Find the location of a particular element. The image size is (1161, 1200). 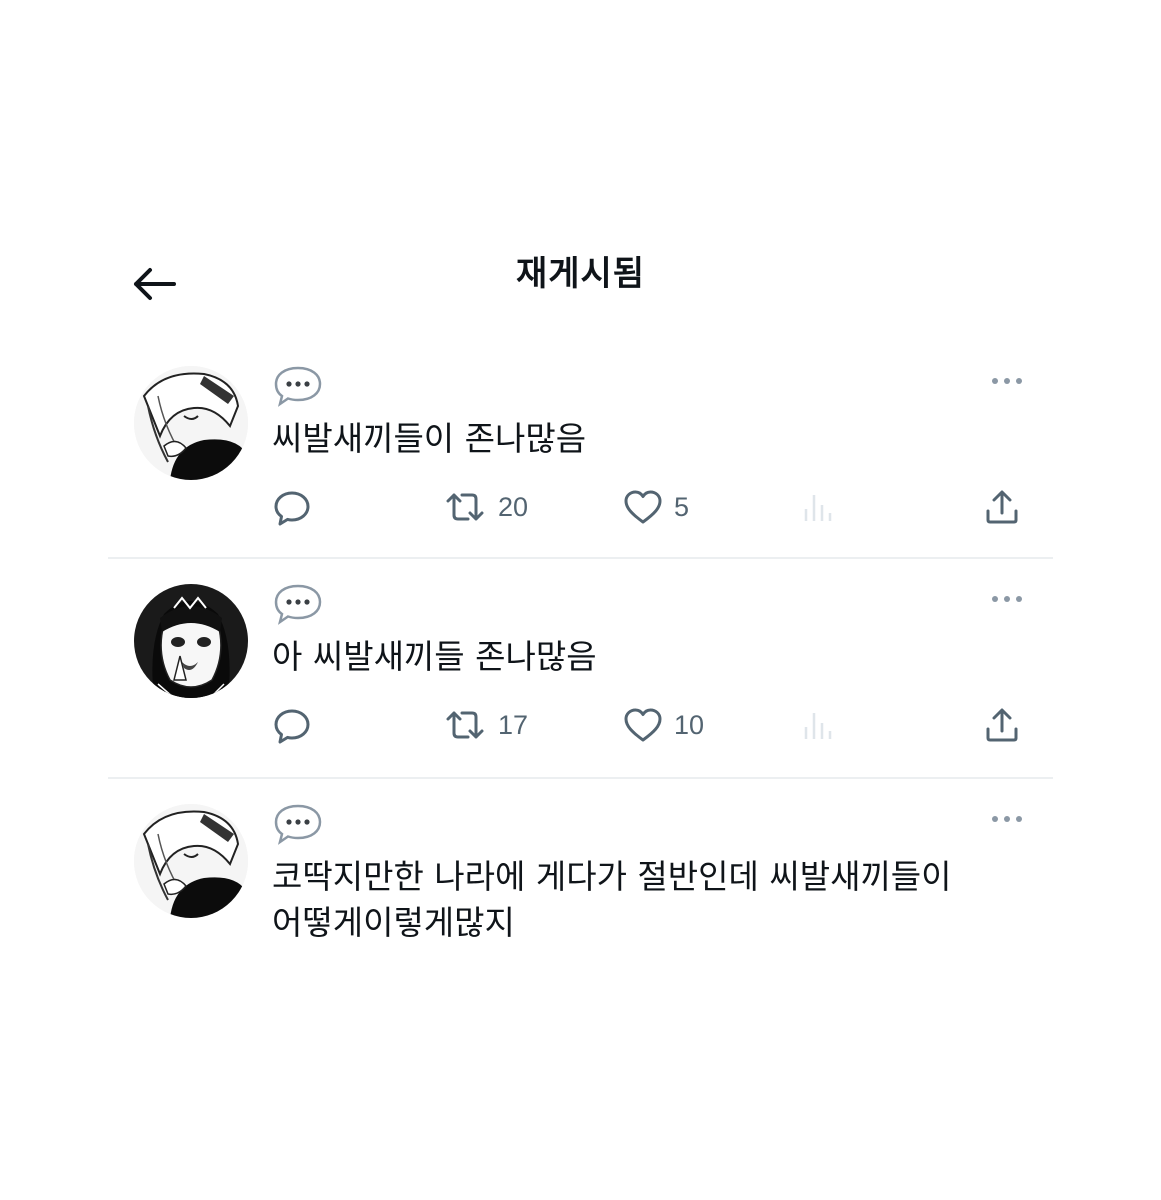

action-bar: 17 10 is located at coordinates (652, 725).